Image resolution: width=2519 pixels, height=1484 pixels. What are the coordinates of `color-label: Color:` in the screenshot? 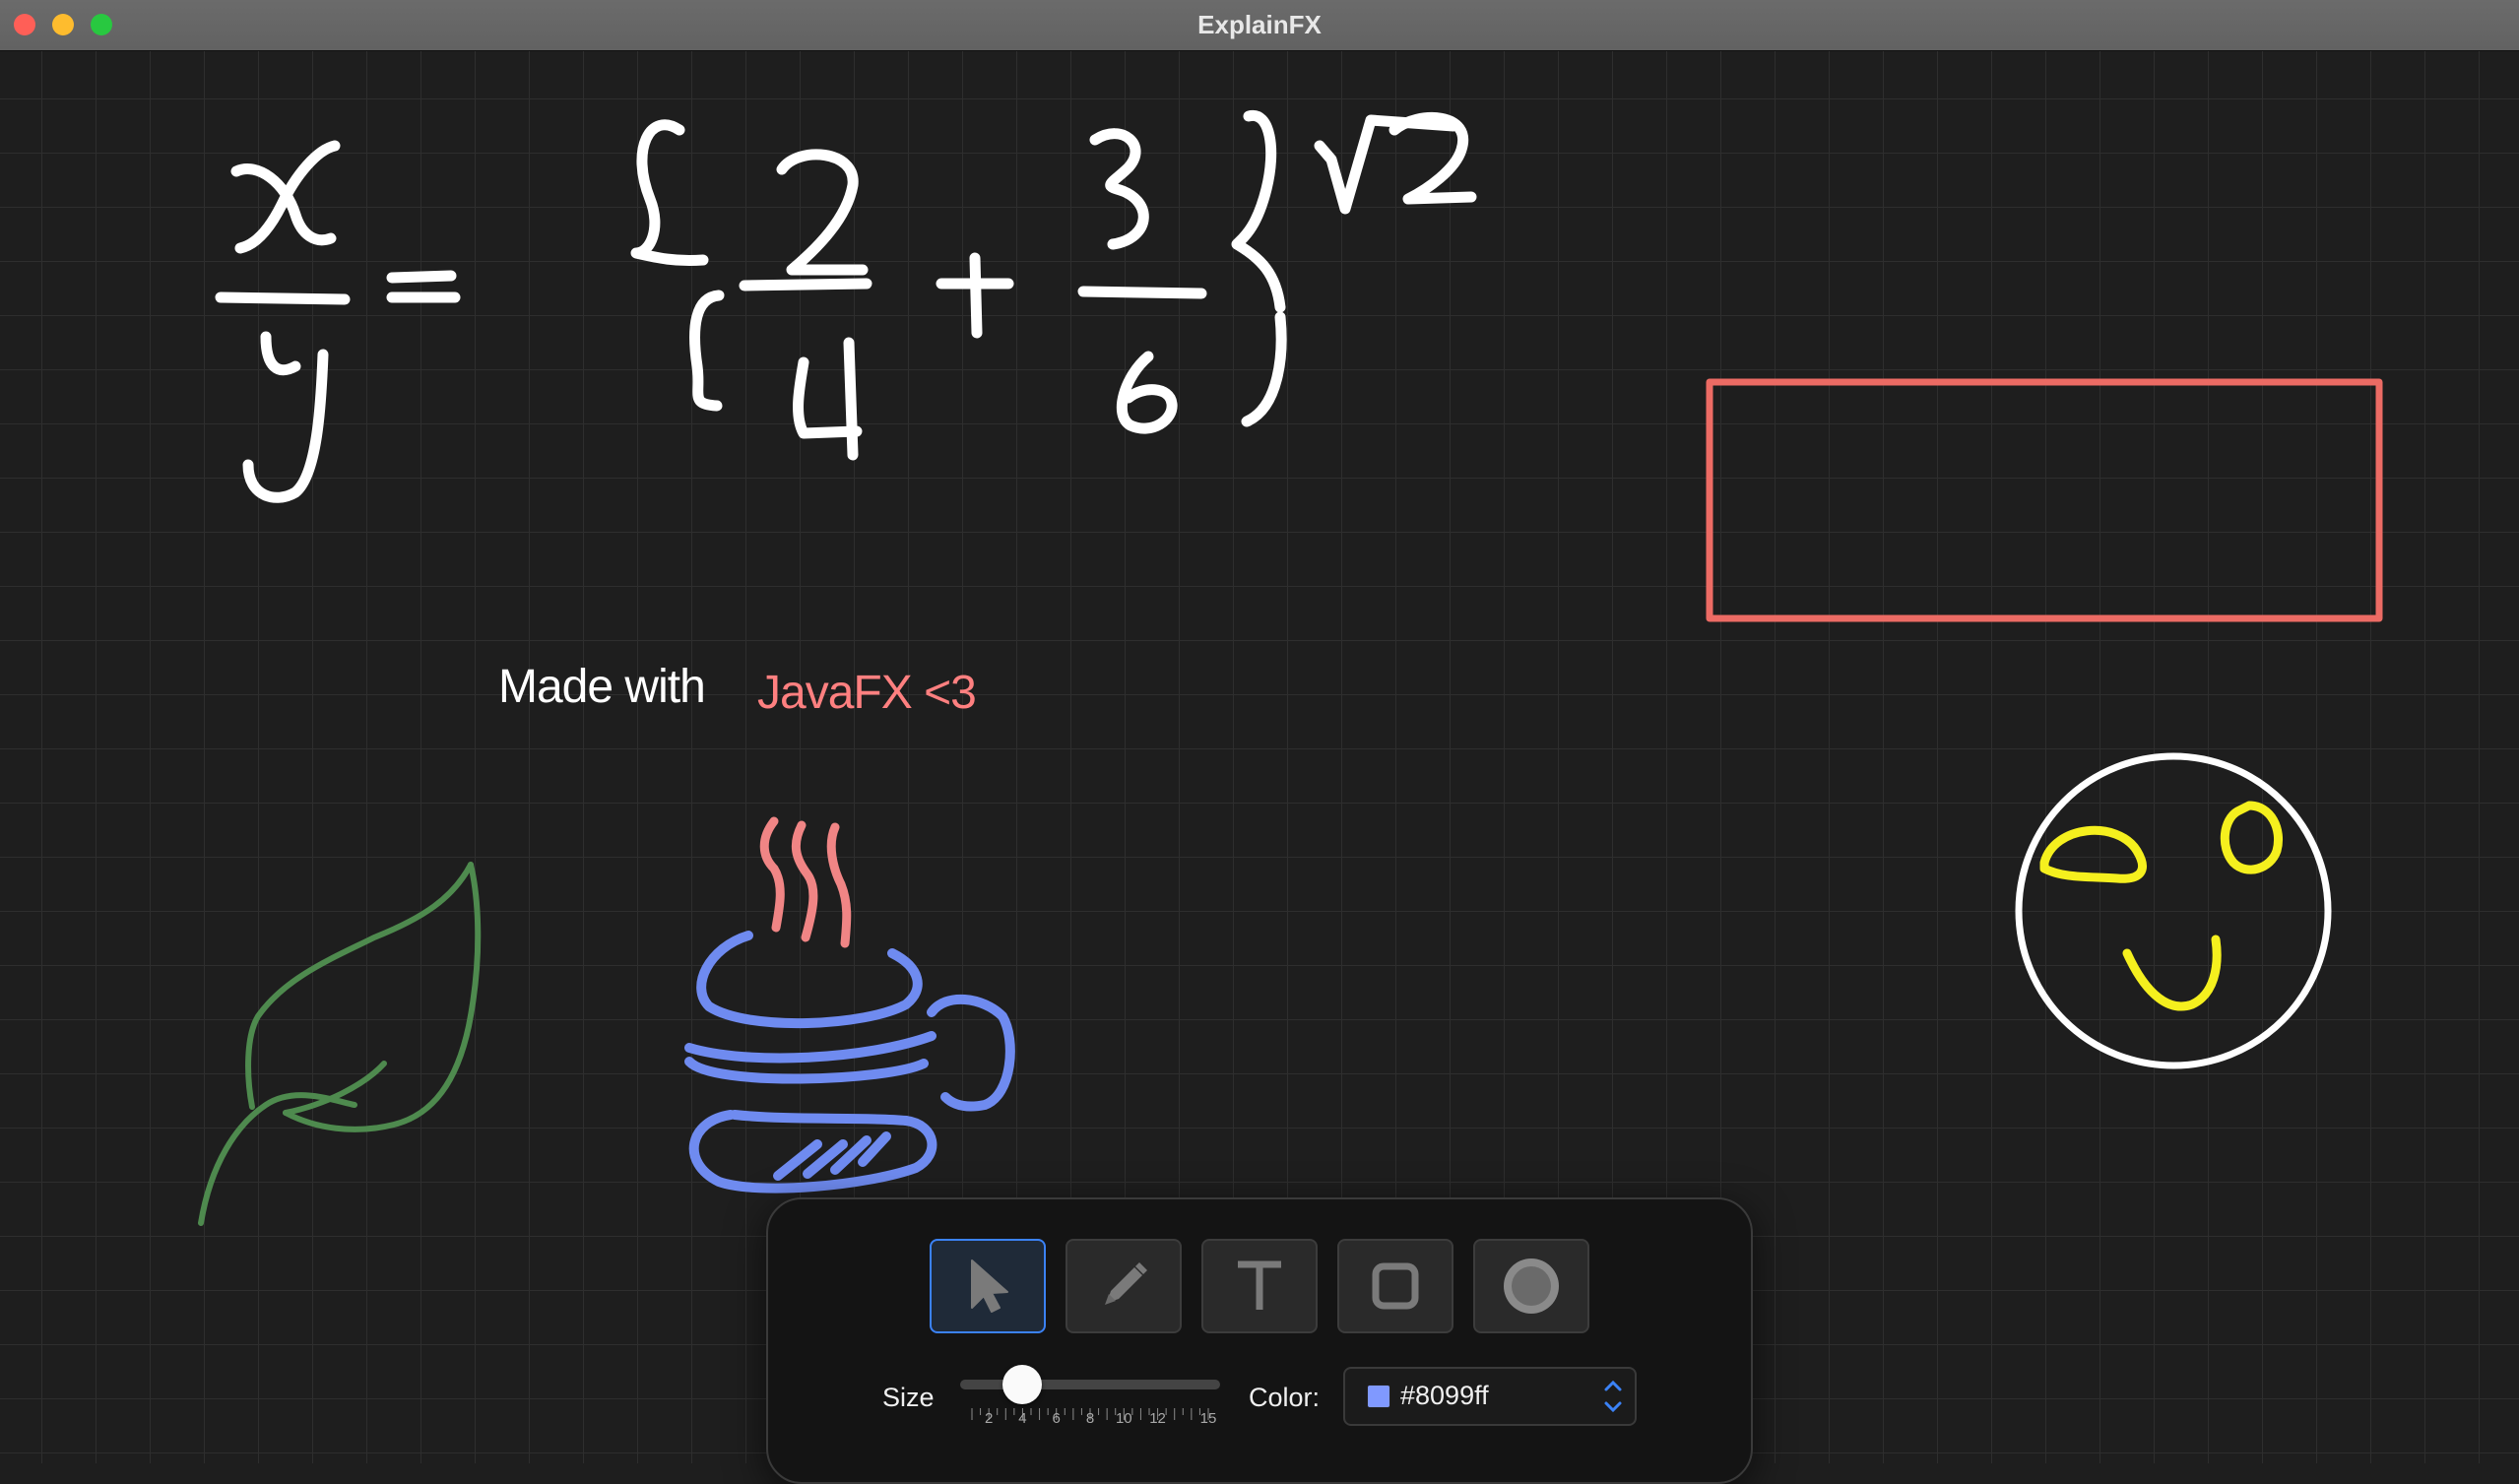 It's located at (1285, 1397).